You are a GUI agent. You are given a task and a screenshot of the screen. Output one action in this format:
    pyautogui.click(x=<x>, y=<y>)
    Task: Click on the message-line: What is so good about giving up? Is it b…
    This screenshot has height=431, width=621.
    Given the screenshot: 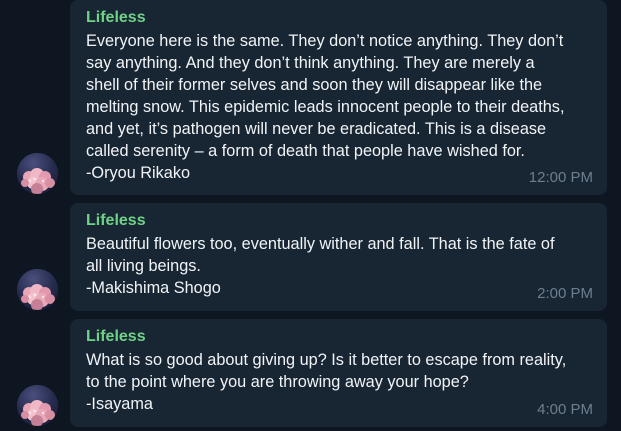 What is the action you would take?
    pyautogui.click(x=326, y=360)
    